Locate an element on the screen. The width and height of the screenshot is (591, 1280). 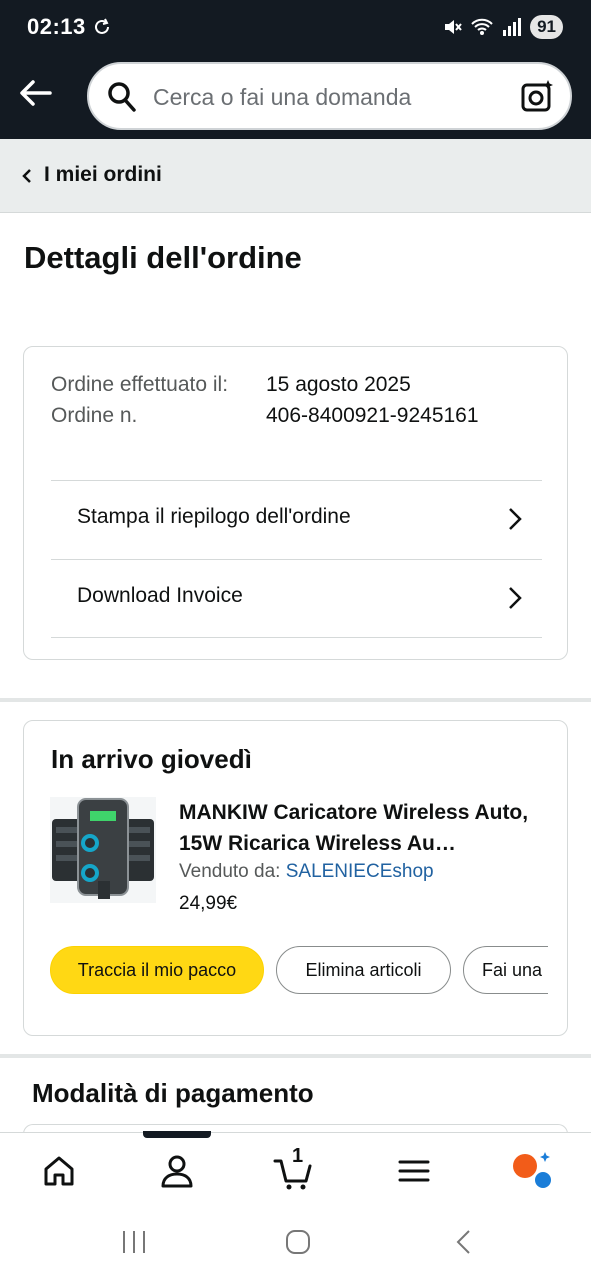
order-placed-label: Ordine effettuato il: is located at coordinates (140, 384).